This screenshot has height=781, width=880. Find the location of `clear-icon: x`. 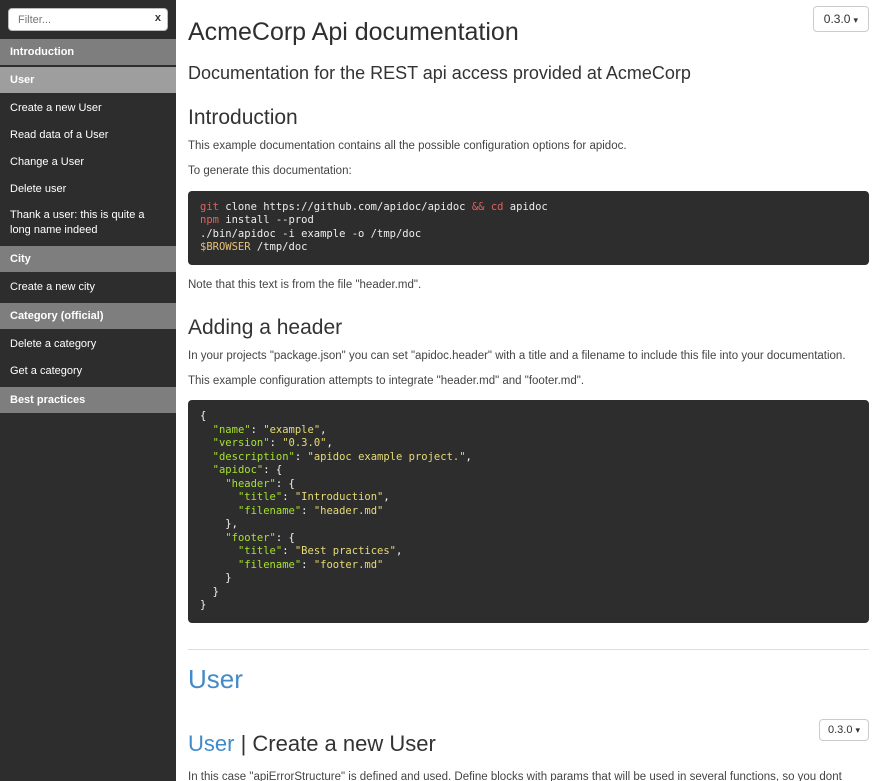

clear-icon: x is located at coordinates (158, 18).